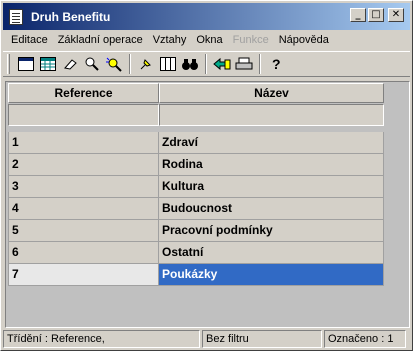 The width and height of the screenshot is (413, 351). I want to click on cell-name: Poukázky, so click(271, 275).